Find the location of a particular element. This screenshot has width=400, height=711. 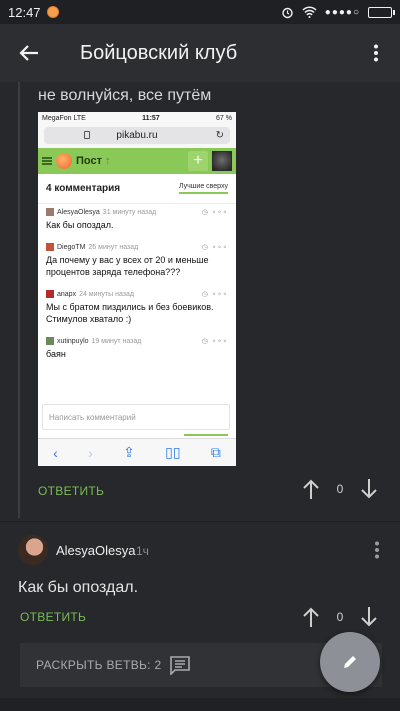

image-comment-count: 4 комментария is located at coordinates (83, 188).